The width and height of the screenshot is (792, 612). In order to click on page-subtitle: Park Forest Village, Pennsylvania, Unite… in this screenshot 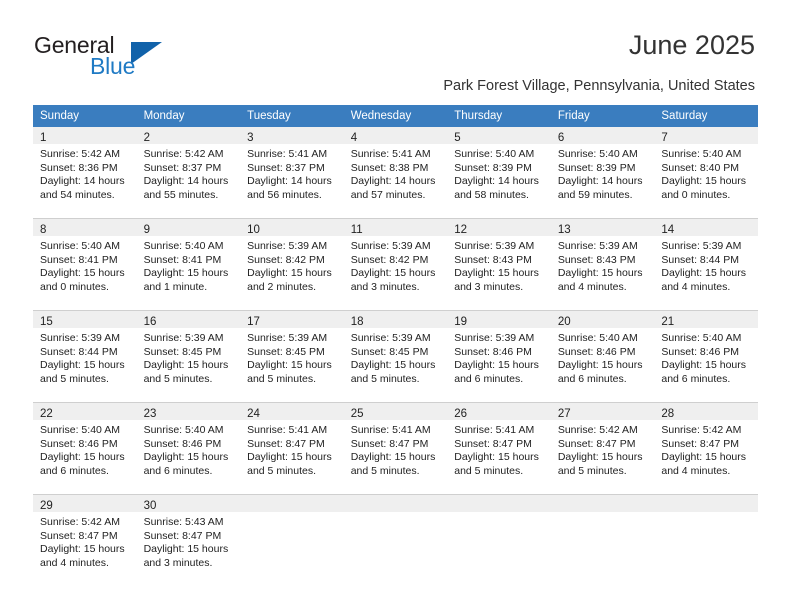, I will do `click(599, 86)`.